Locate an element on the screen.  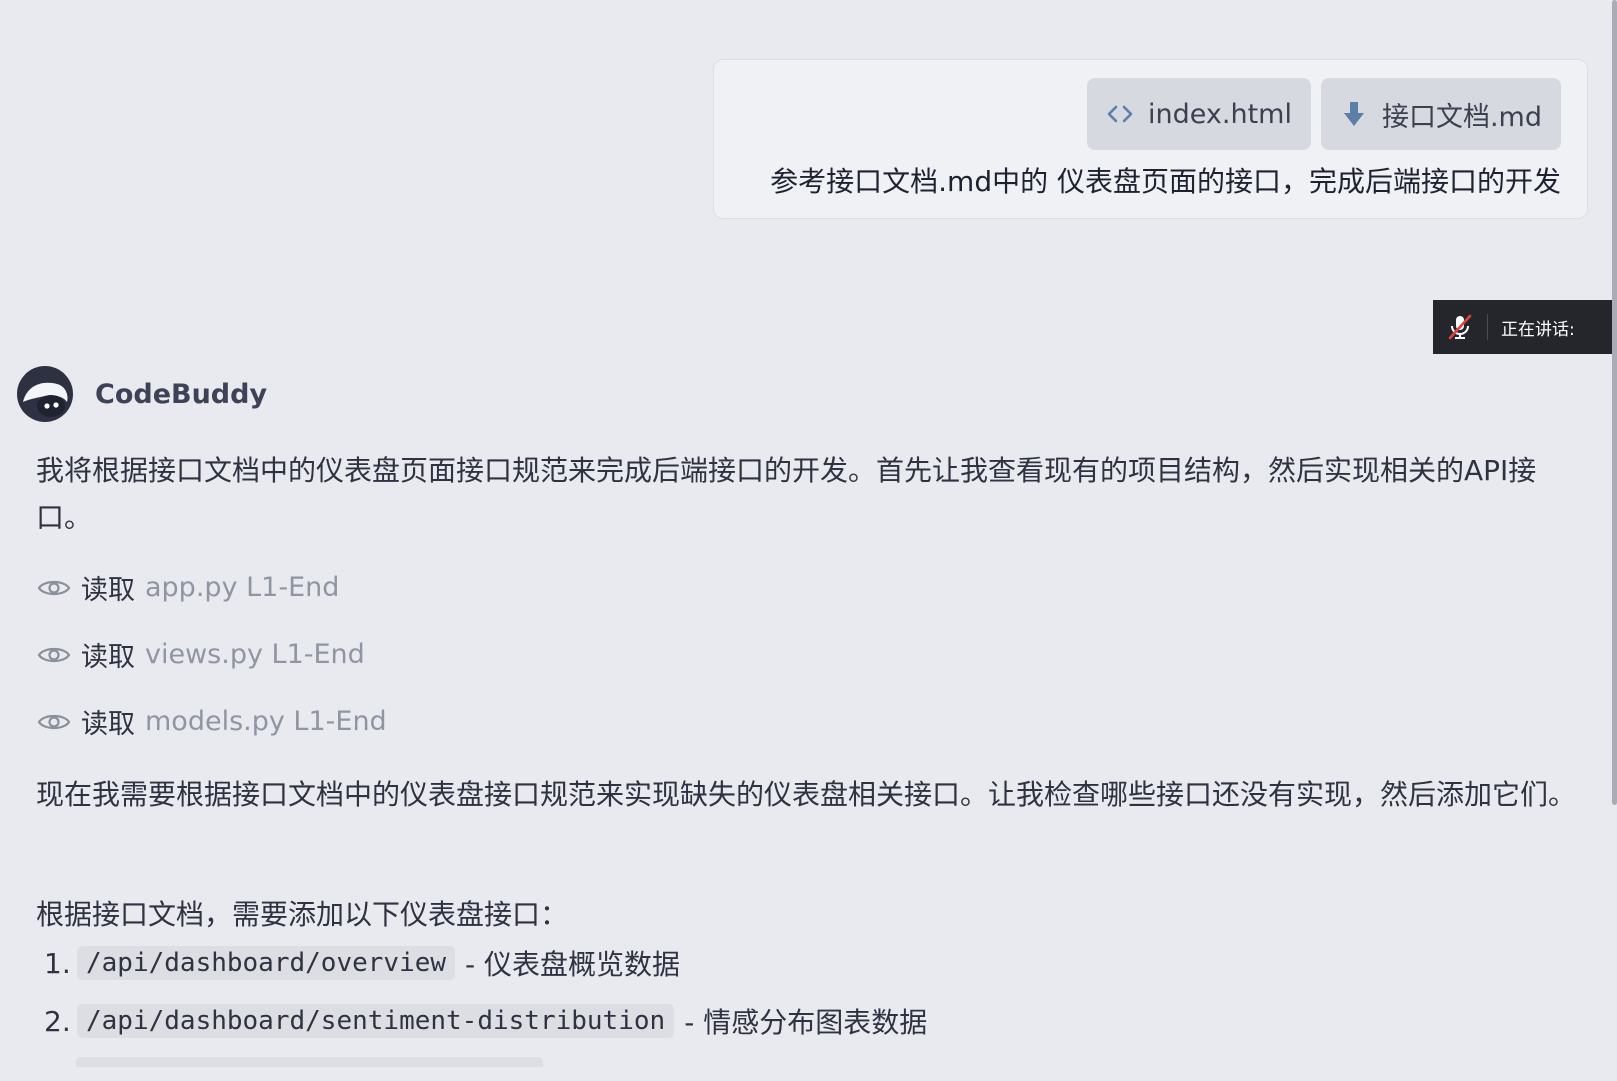
read-file-name: views.py L1-End is located at coordinates (255, 654).